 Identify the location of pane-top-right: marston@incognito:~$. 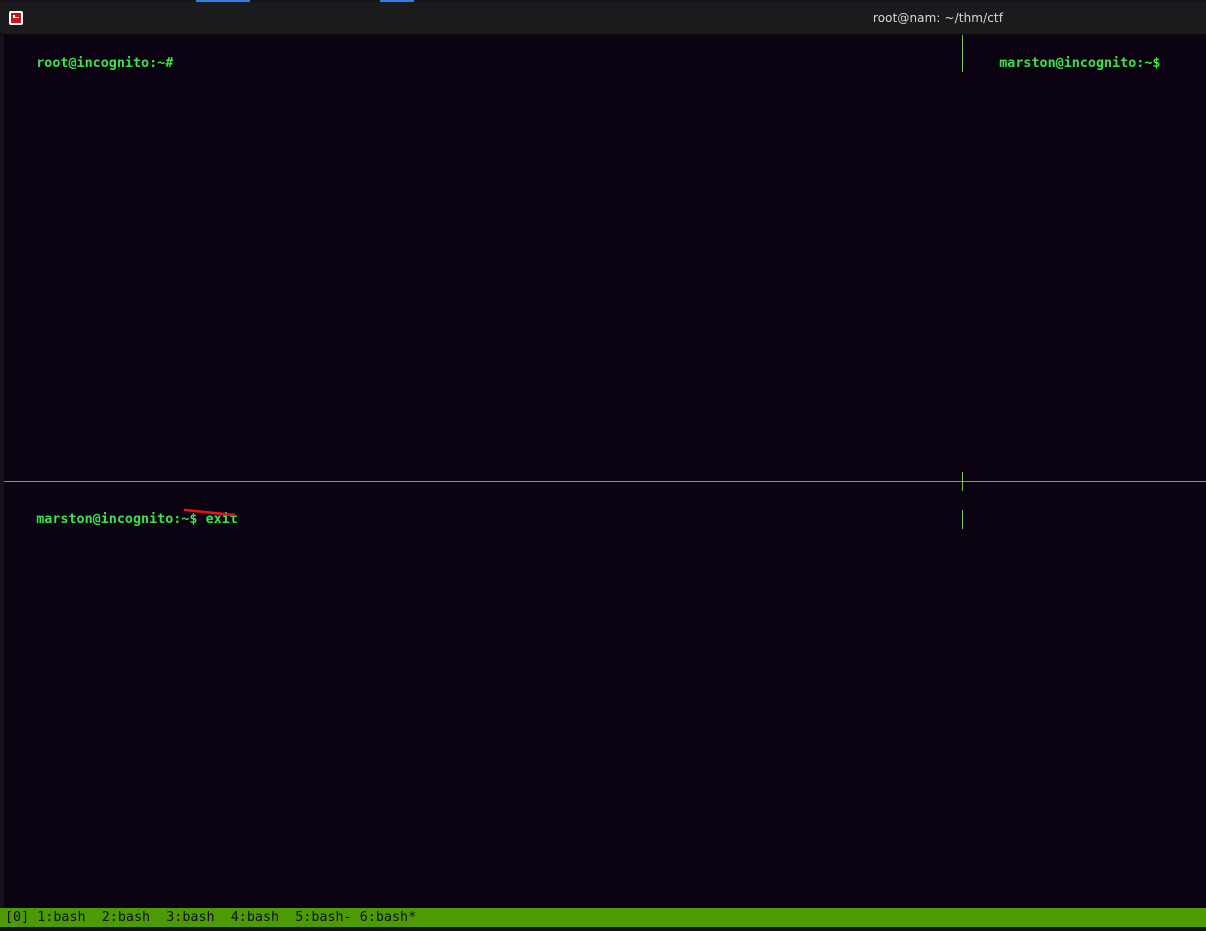
(1064, 64).